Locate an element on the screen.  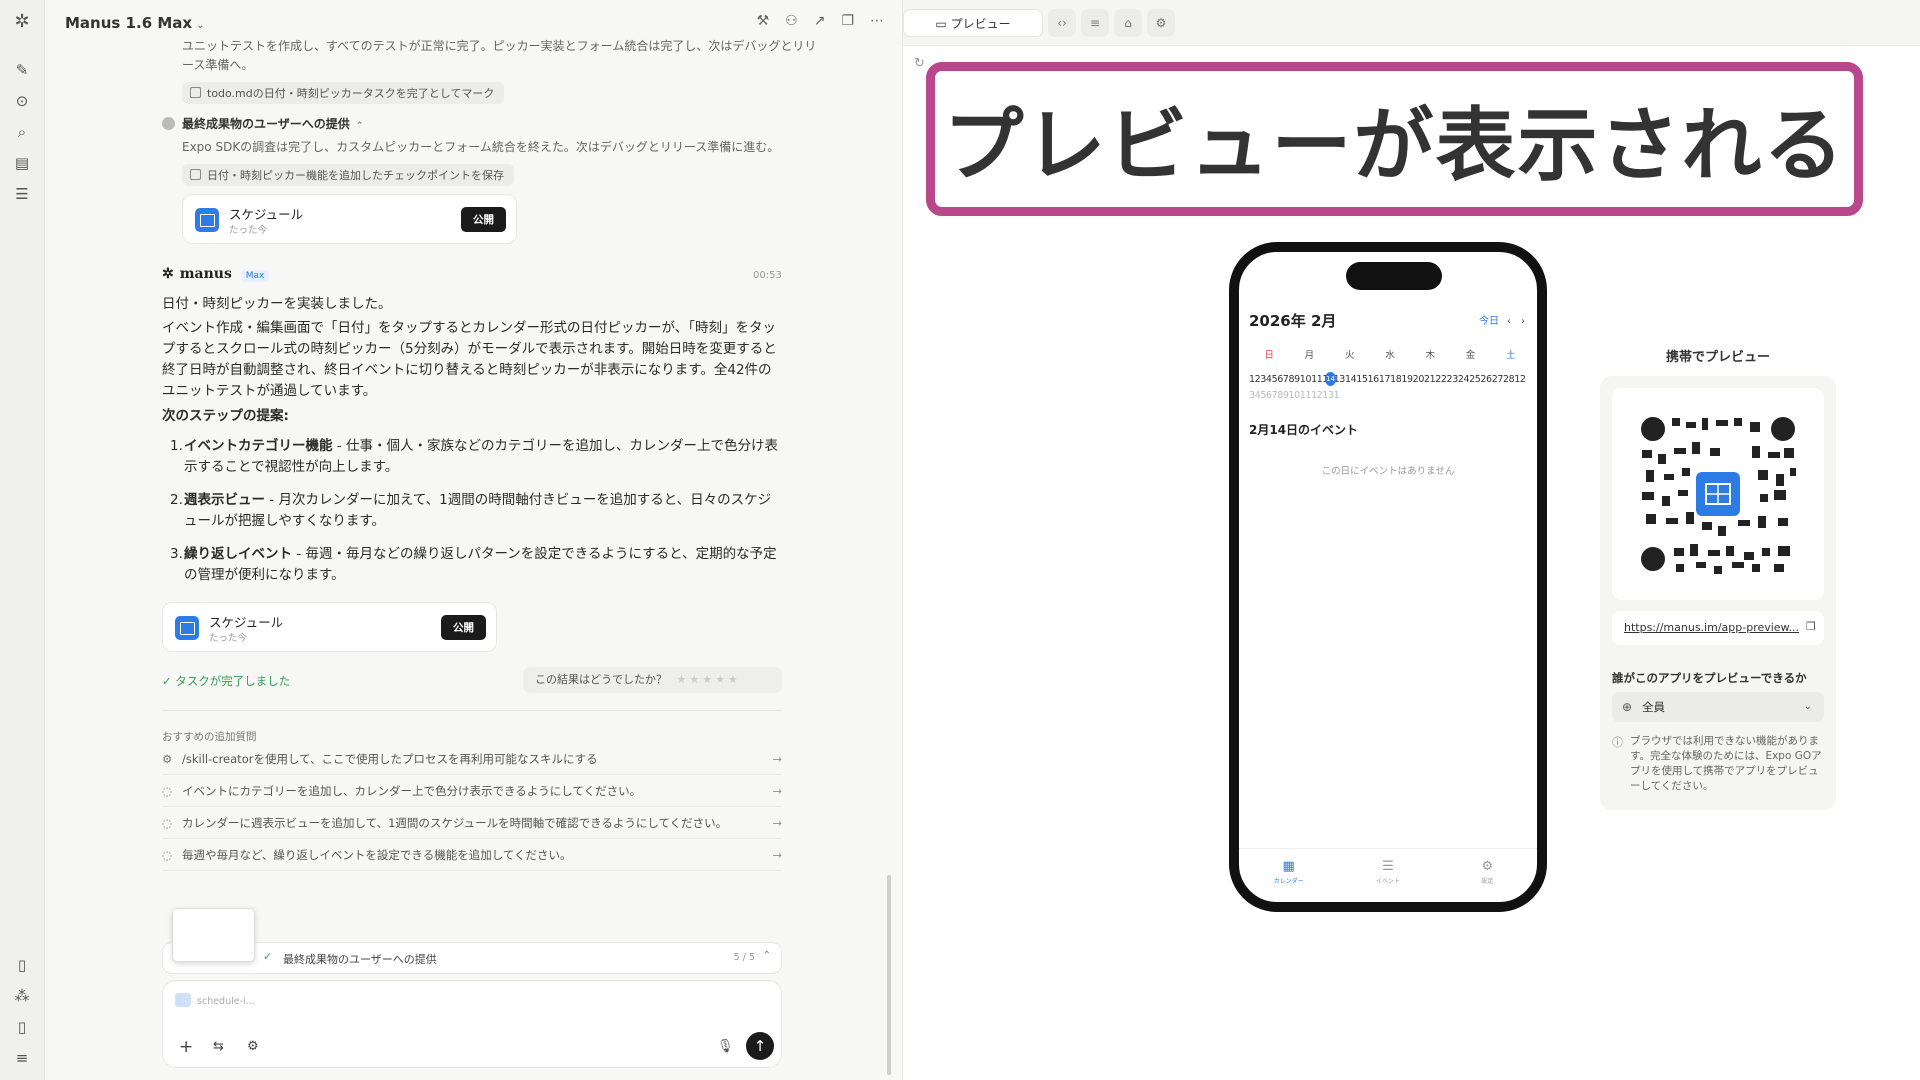
search-icon: ⌕ is located at coordinates (22, 132).